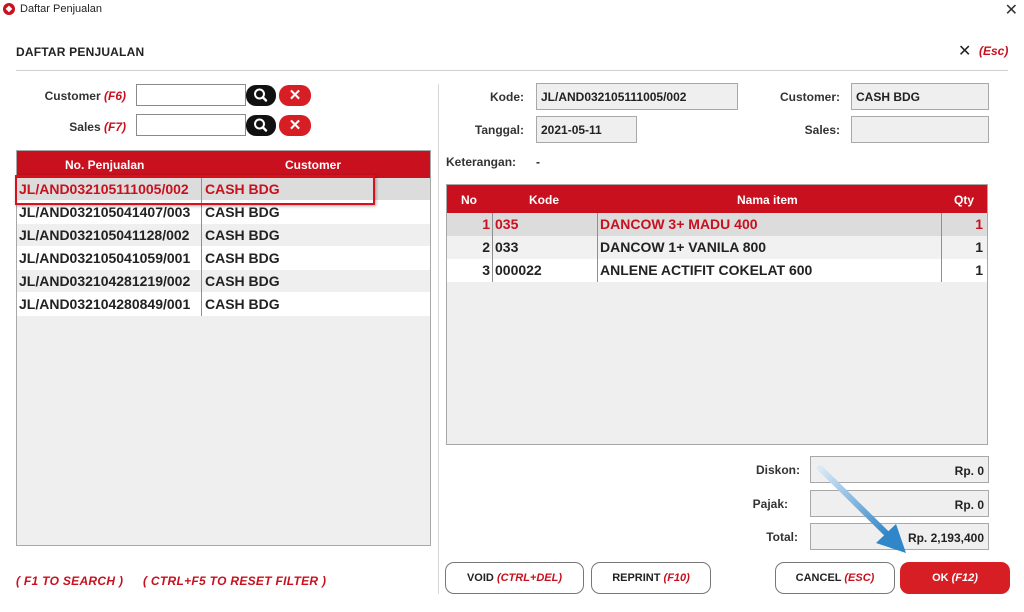 This screenshot has width=1024, height=612. I want to click on reprint-button-key: (F10), so click(676, 578).